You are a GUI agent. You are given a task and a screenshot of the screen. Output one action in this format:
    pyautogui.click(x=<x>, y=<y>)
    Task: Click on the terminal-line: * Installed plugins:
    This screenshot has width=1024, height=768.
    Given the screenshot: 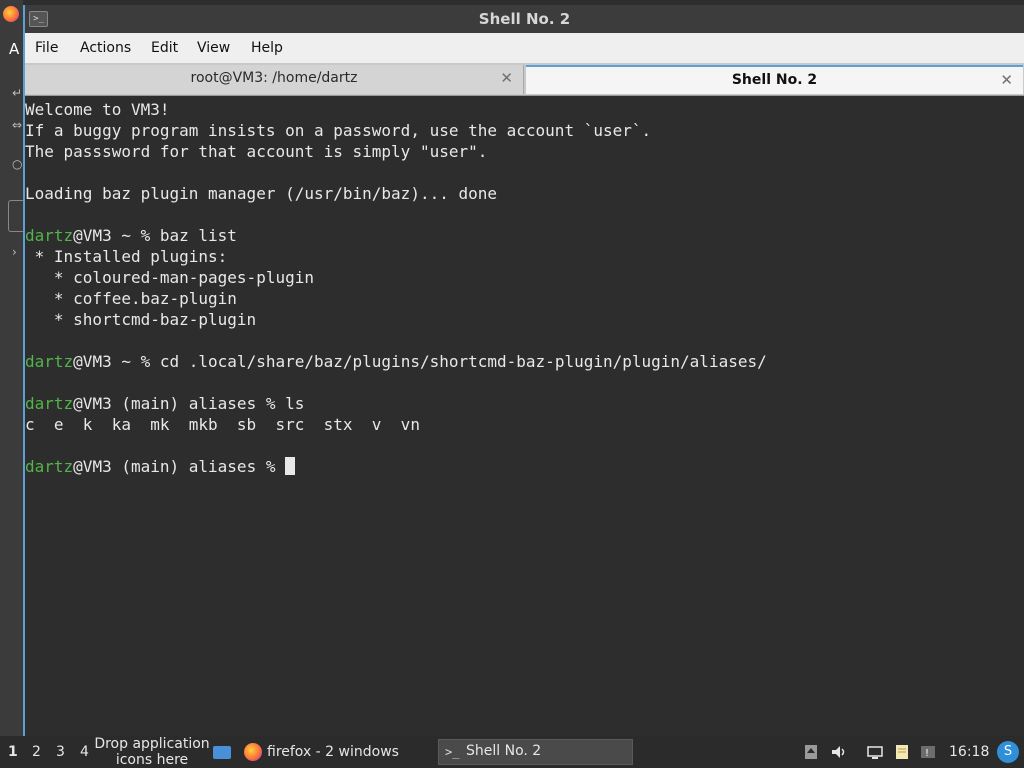 What is the action you would take?
    pyautogui.click(x=126, y=256)
    